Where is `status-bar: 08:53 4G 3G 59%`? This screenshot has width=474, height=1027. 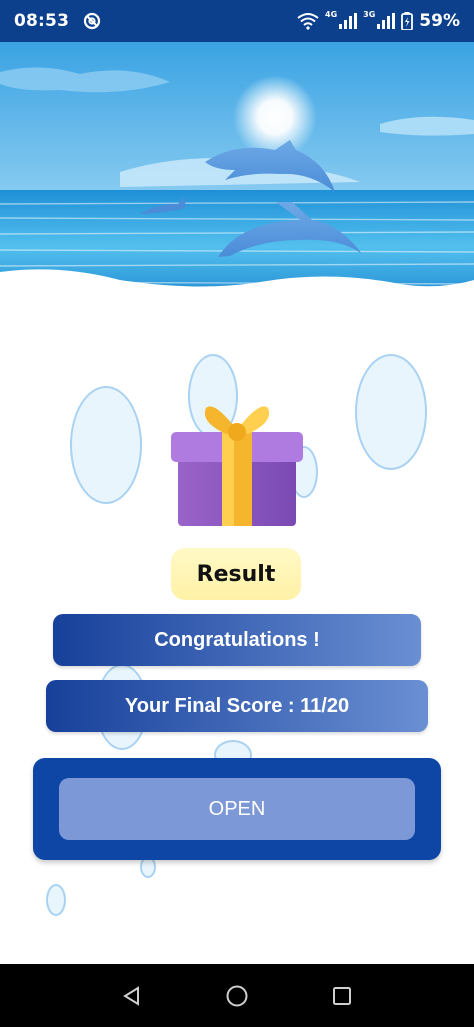 status-bar: 08:53 4G 3G 59% is located at coordinates (237, 21).